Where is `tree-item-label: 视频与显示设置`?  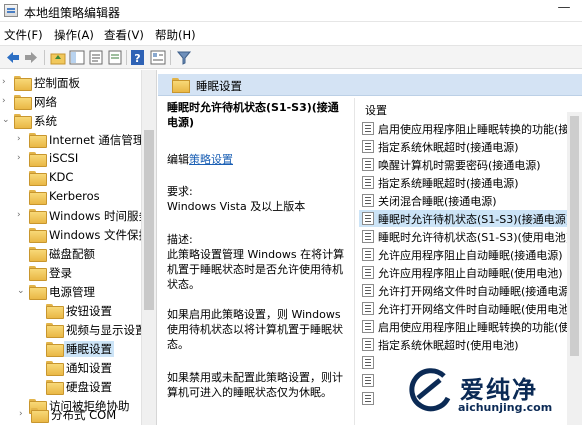
tree-item-label: 视频与显示设置 is located at coordinates (106, 330).